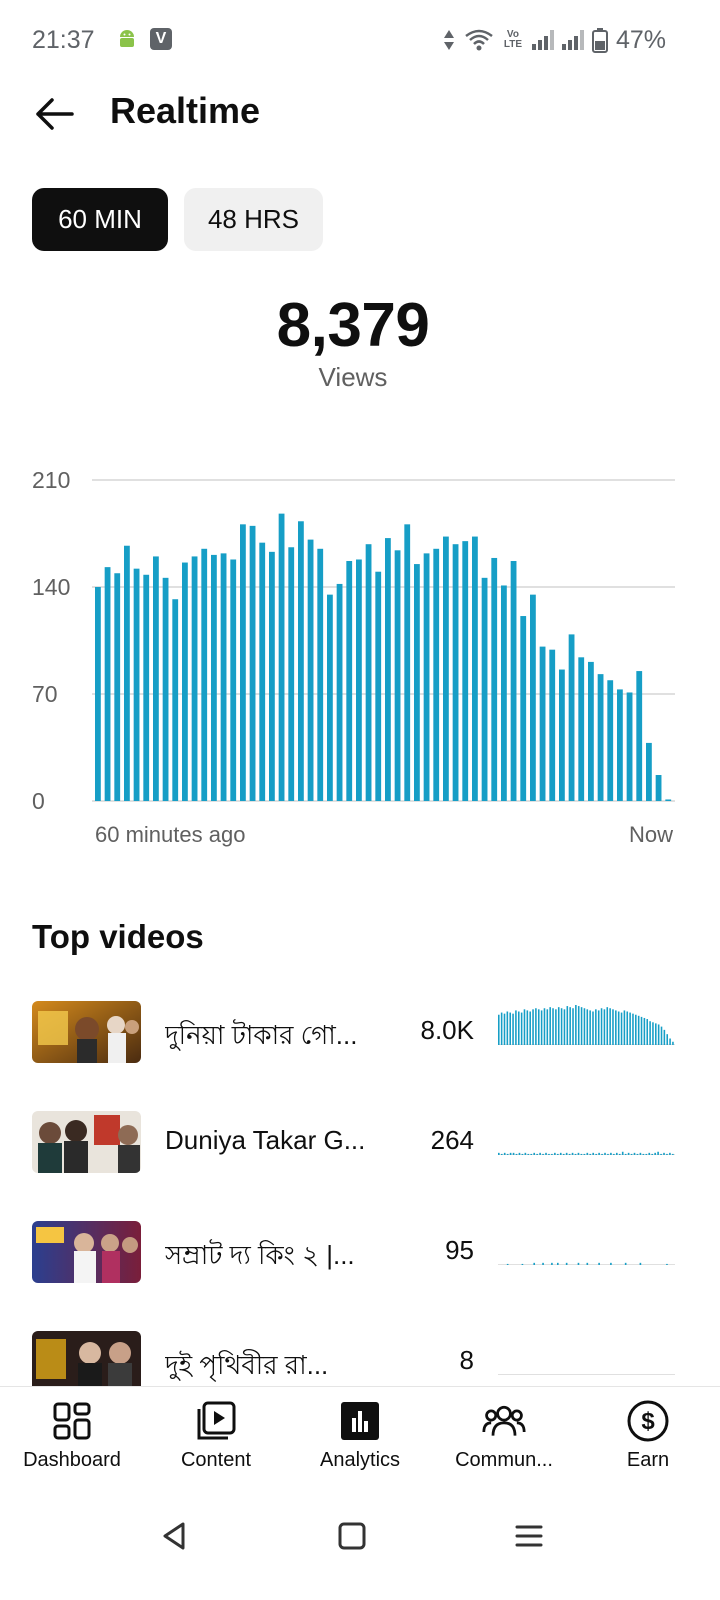  What do you see at coordinates (253, 219) in the screenshot?
I see `tab-48-hrs: 48 HRS` at bounding box center [253, 219].